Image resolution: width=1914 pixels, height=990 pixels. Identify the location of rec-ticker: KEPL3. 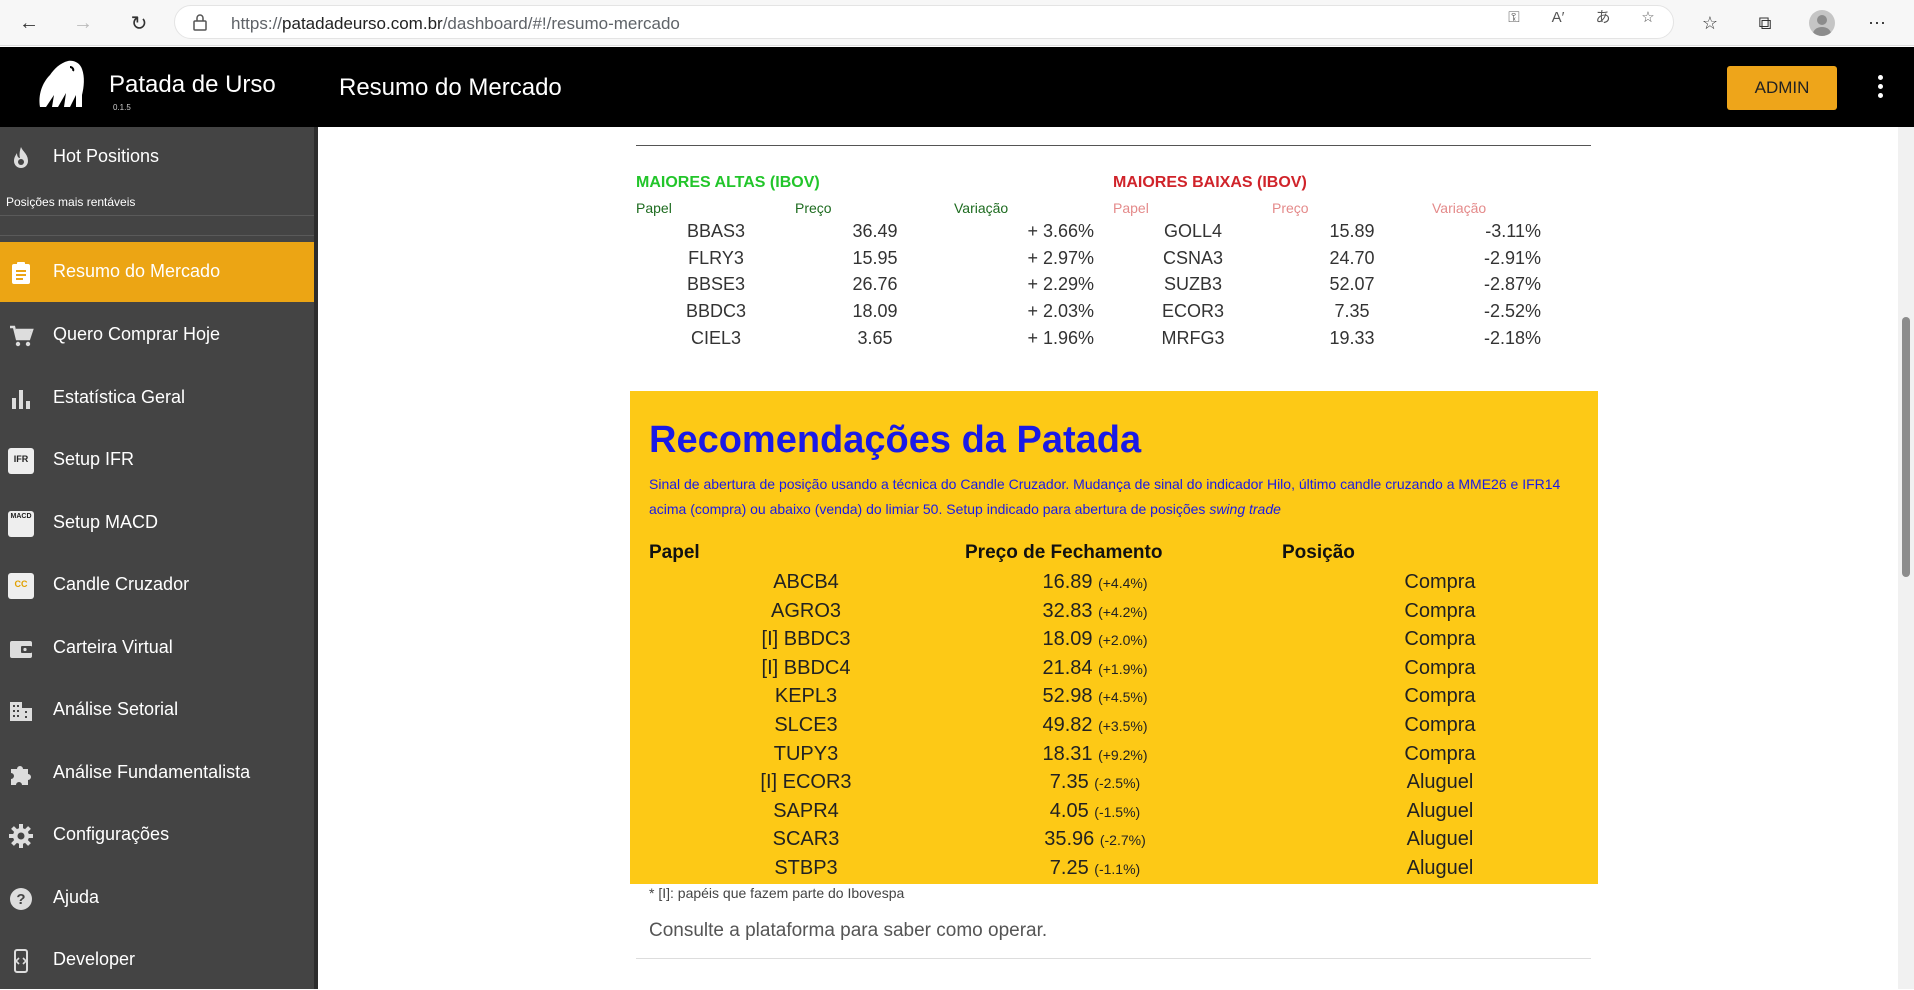
(806, 696).